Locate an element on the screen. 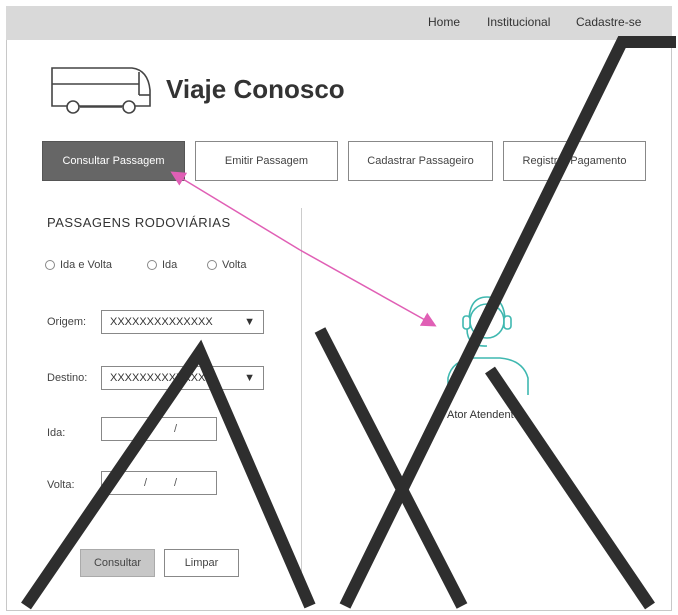 Image resolution: width=678 pixels, height=615 pixels. radio-label: Ida e Volta is located at coordinates (86, 265).